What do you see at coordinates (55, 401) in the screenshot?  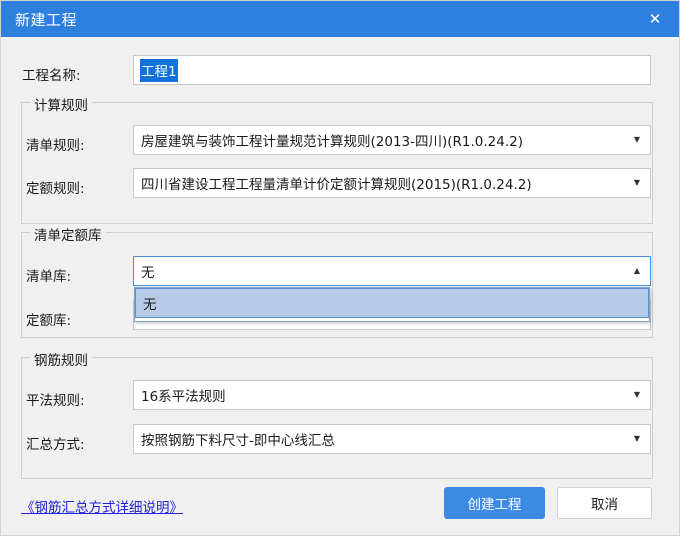 I see `pingfa-rule-label: 平法规则:` at bounding box center [55, 401].